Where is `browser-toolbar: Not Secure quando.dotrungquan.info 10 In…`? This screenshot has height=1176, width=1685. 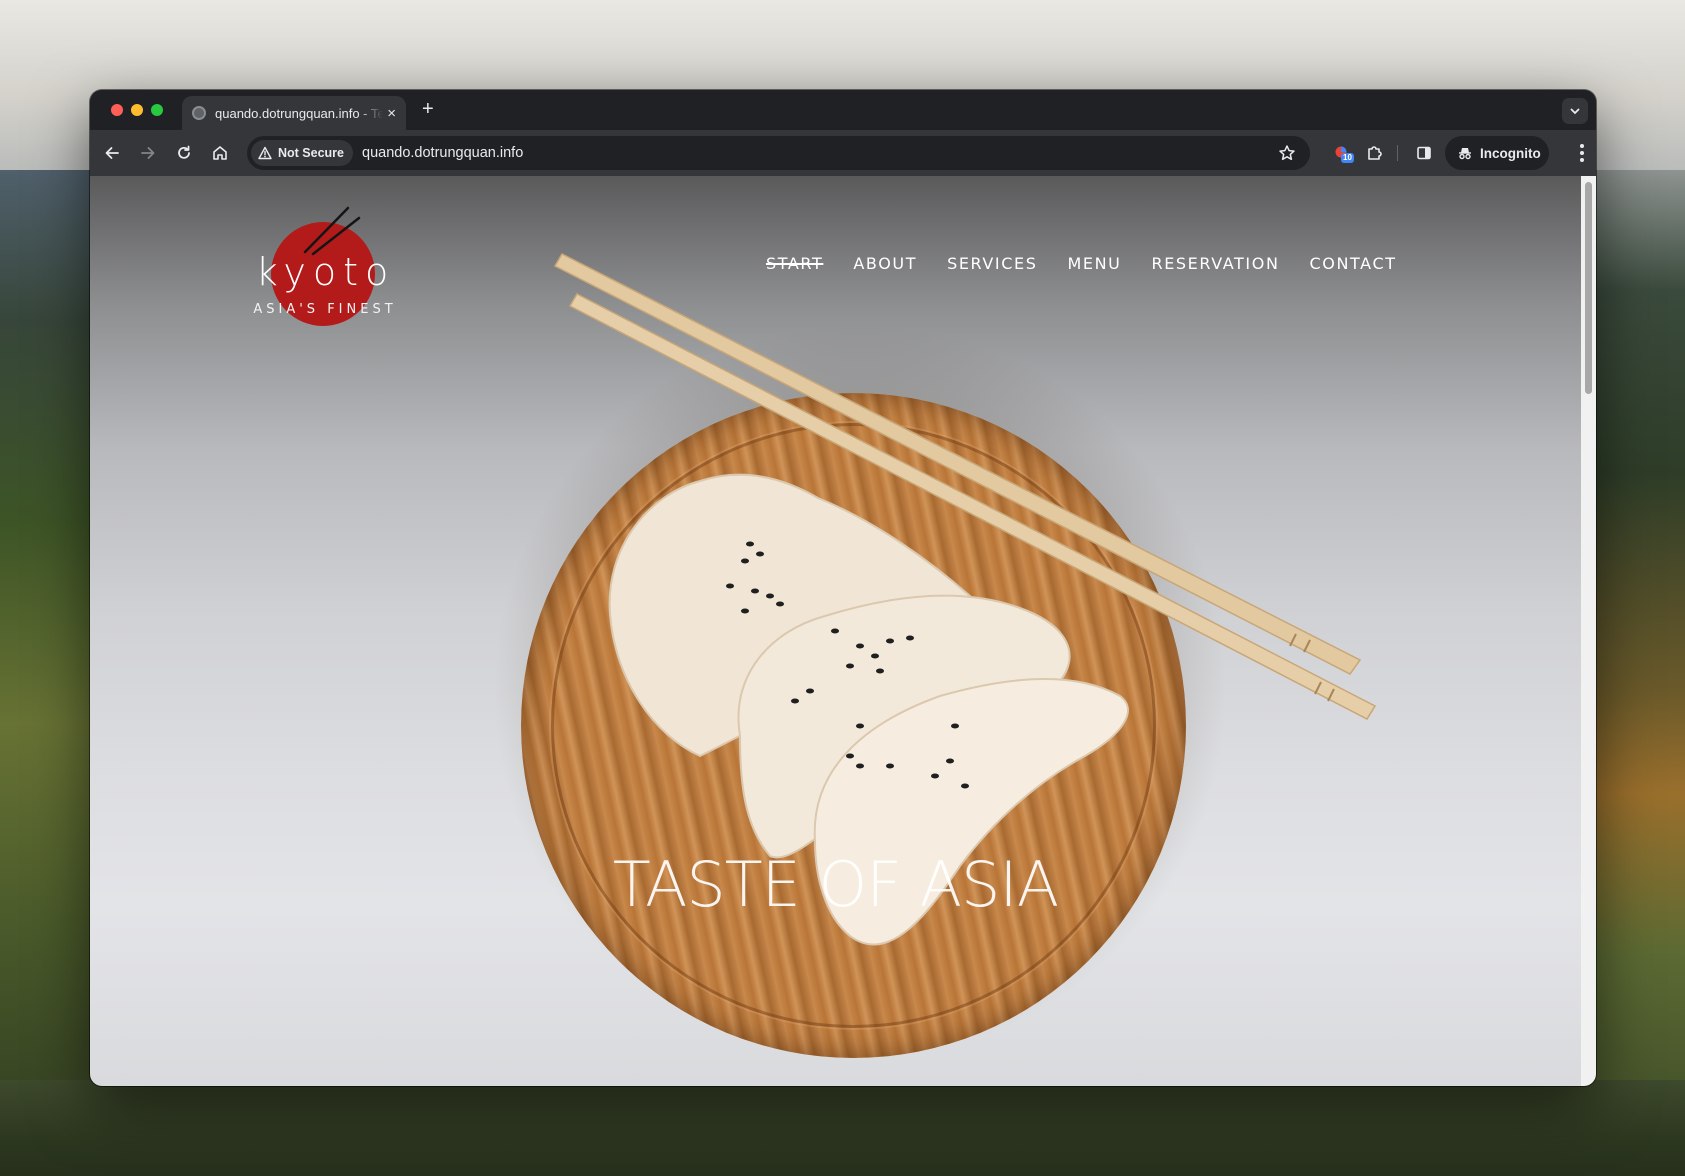 browser-toolbar: Not Secure quando.dotrungquan.info 10 In… is located at coordinates (843, 153).